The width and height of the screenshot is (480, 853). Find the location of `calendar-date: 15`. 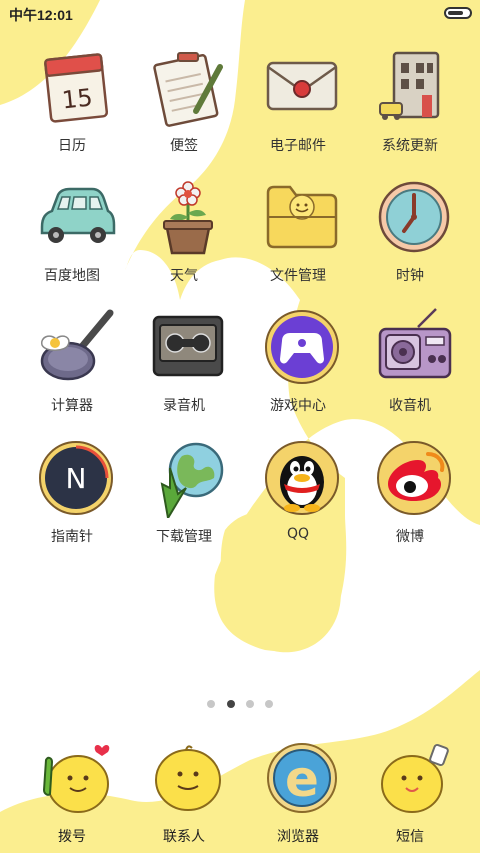

calendar-date: 15 is located at coordinates (77, 98).